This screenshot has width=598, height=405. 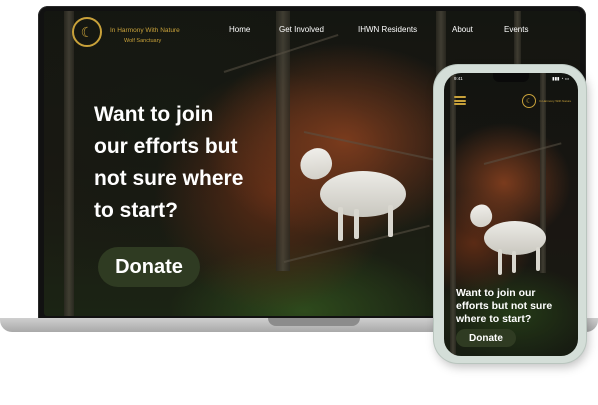 What do you see at coordinates (494, 319) in the screenshot?
I see `hero-line: where to start?` at bounding box center [494, 319].